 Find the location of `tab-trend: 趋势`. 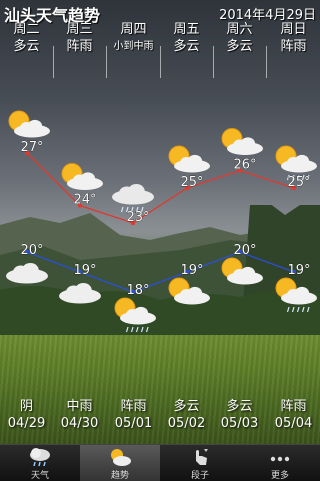

tab-trend: 趋势 is located at coordinates (120, 463).